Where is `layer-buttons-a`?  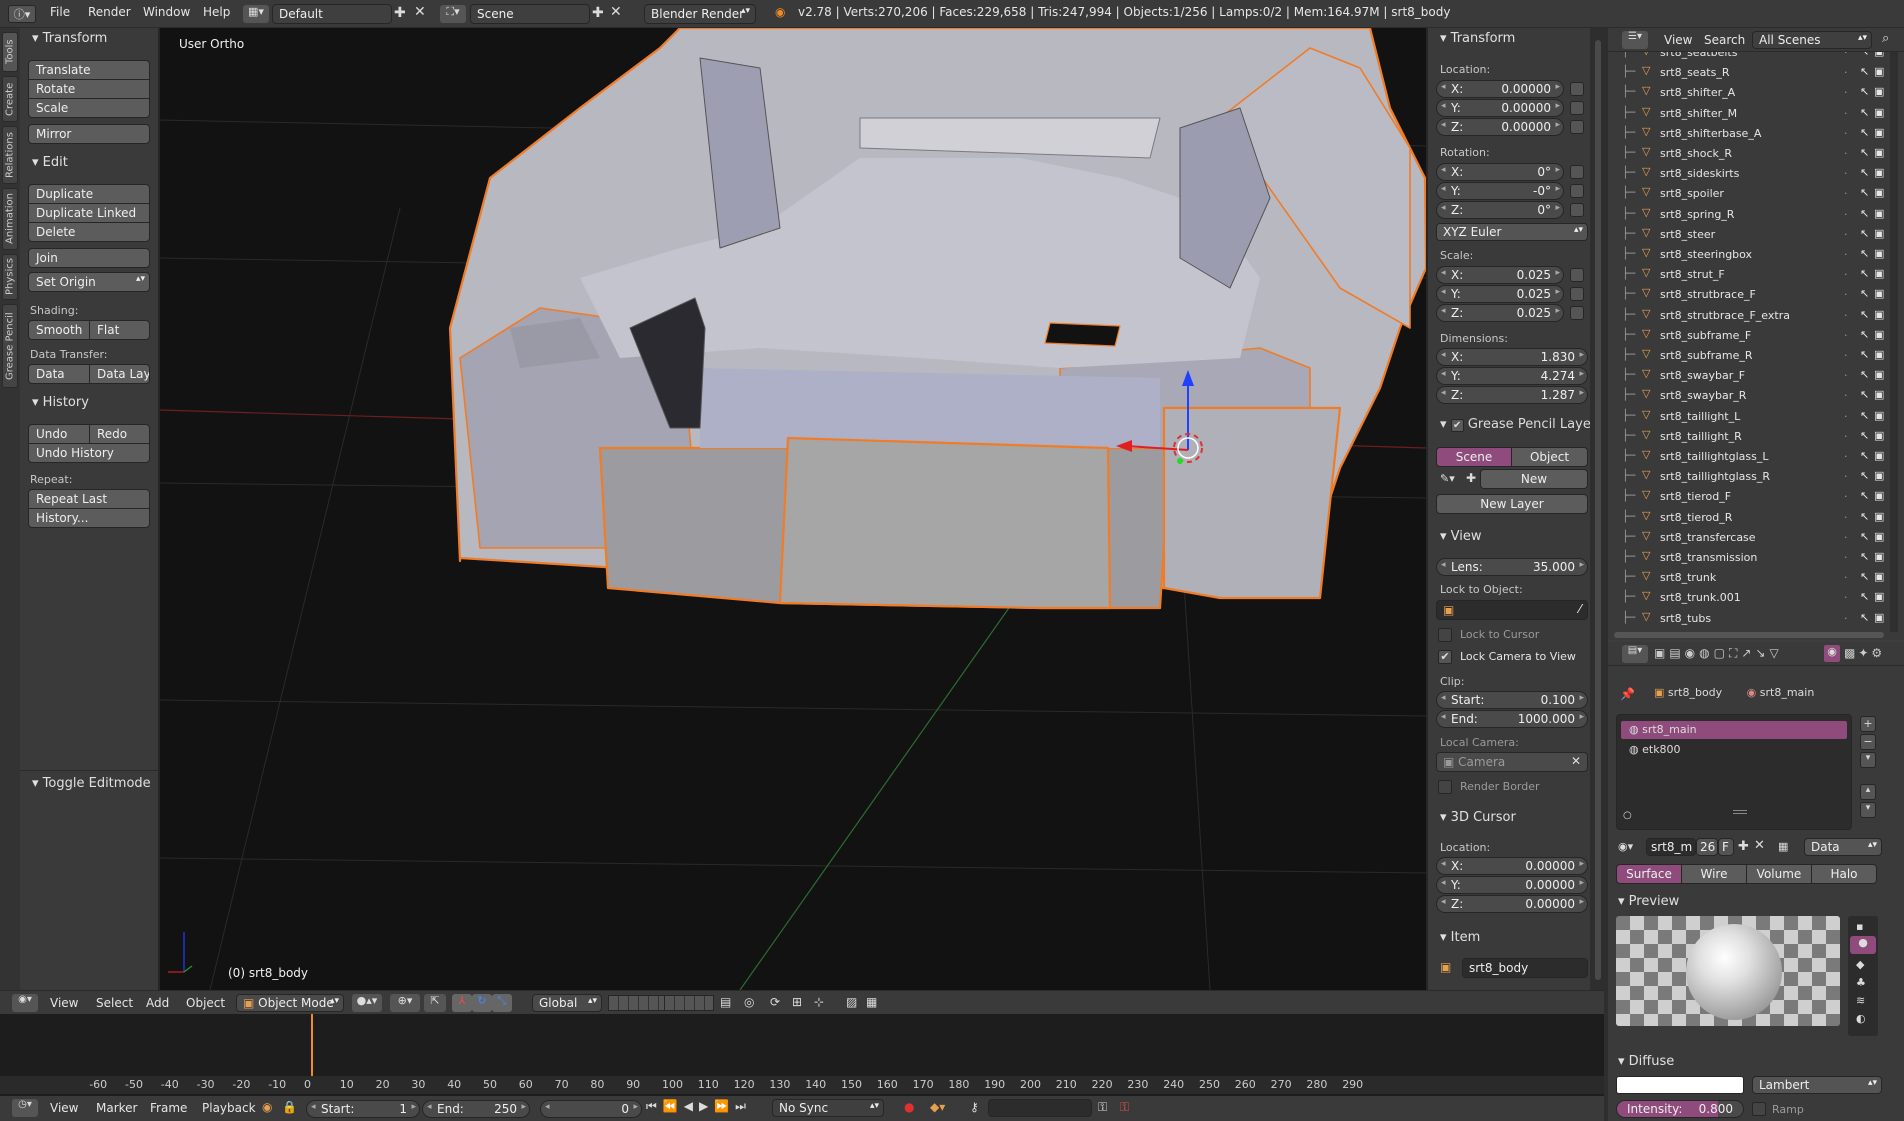 layer-buttons-a is located at coordinates (638, 1003).